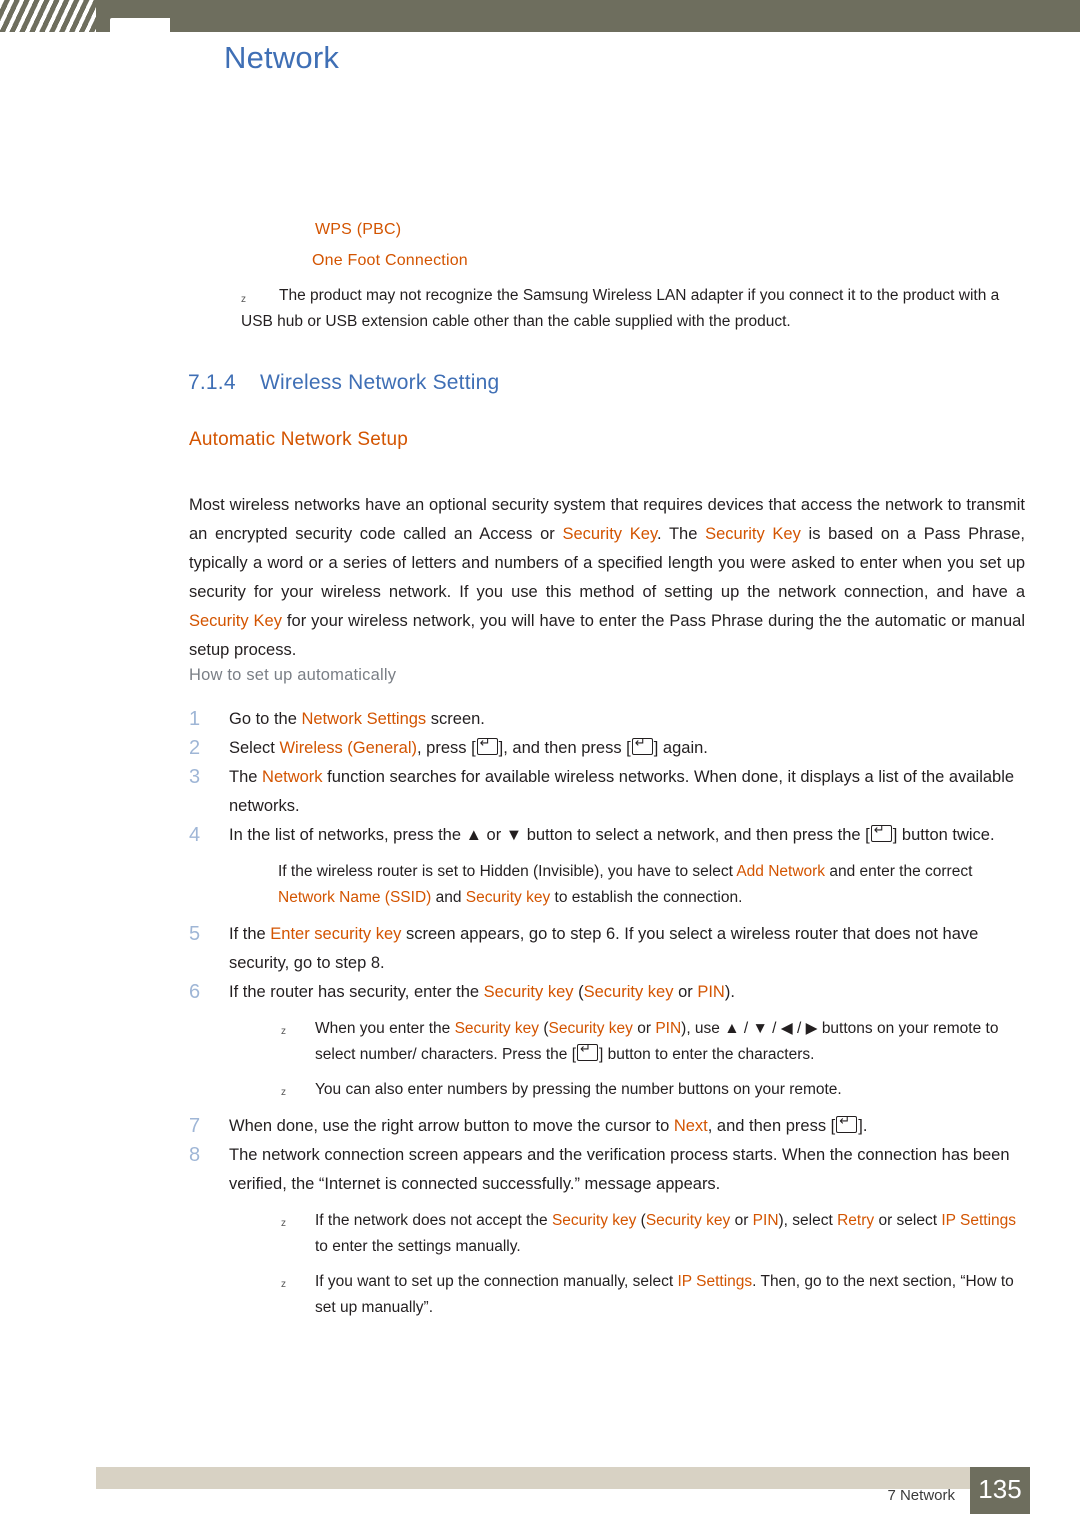 This screenshot has height=1527, width=1080. What do you see at coordinates (508, 897) in the screenshot?
I see `keyword-security-key-ssid: Security key` at bounding box center [508, 897].